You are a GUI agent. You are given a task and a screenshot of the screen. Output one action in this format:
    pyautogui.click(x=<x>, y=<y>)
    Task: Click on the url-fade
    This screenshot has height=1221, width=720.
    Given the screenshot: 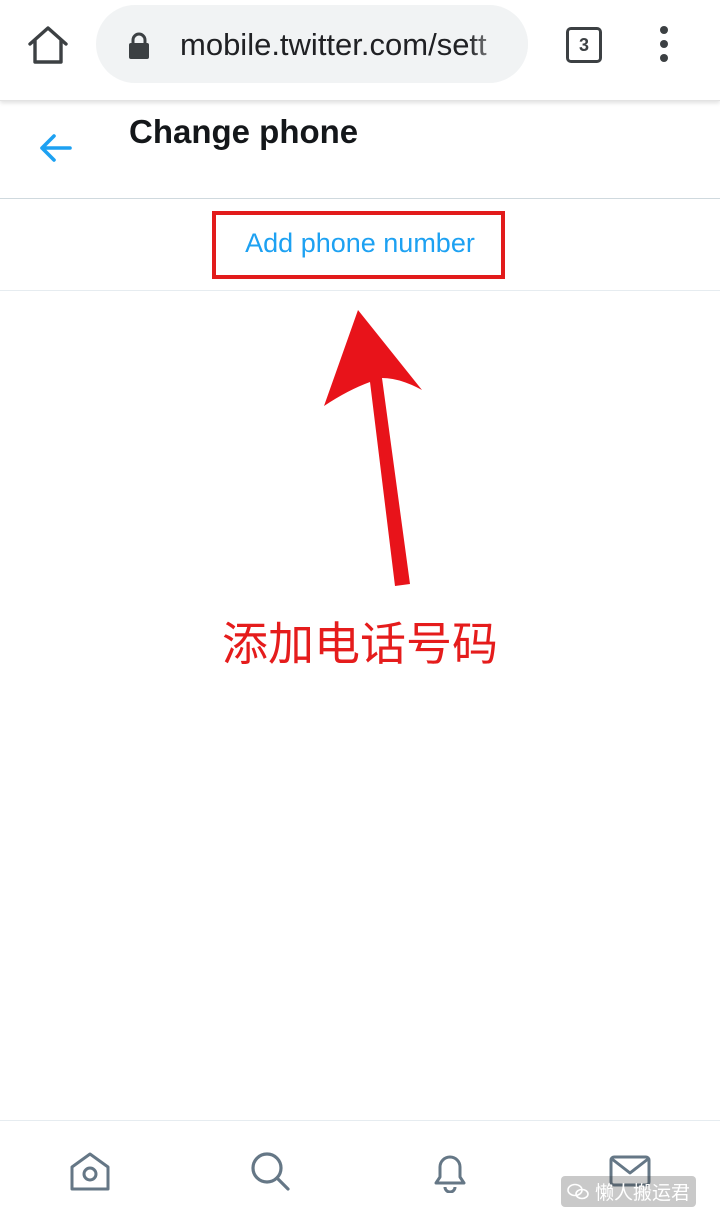 What is the action you would take?
    pyautogui.click(x=498, y=44)
    